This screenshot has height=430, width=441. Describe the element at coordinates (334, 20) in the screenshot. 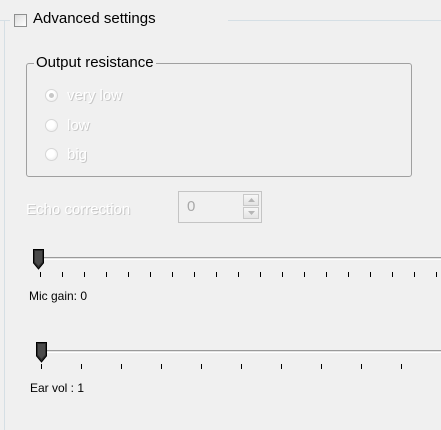

I see `group-border-right-top` at that location.